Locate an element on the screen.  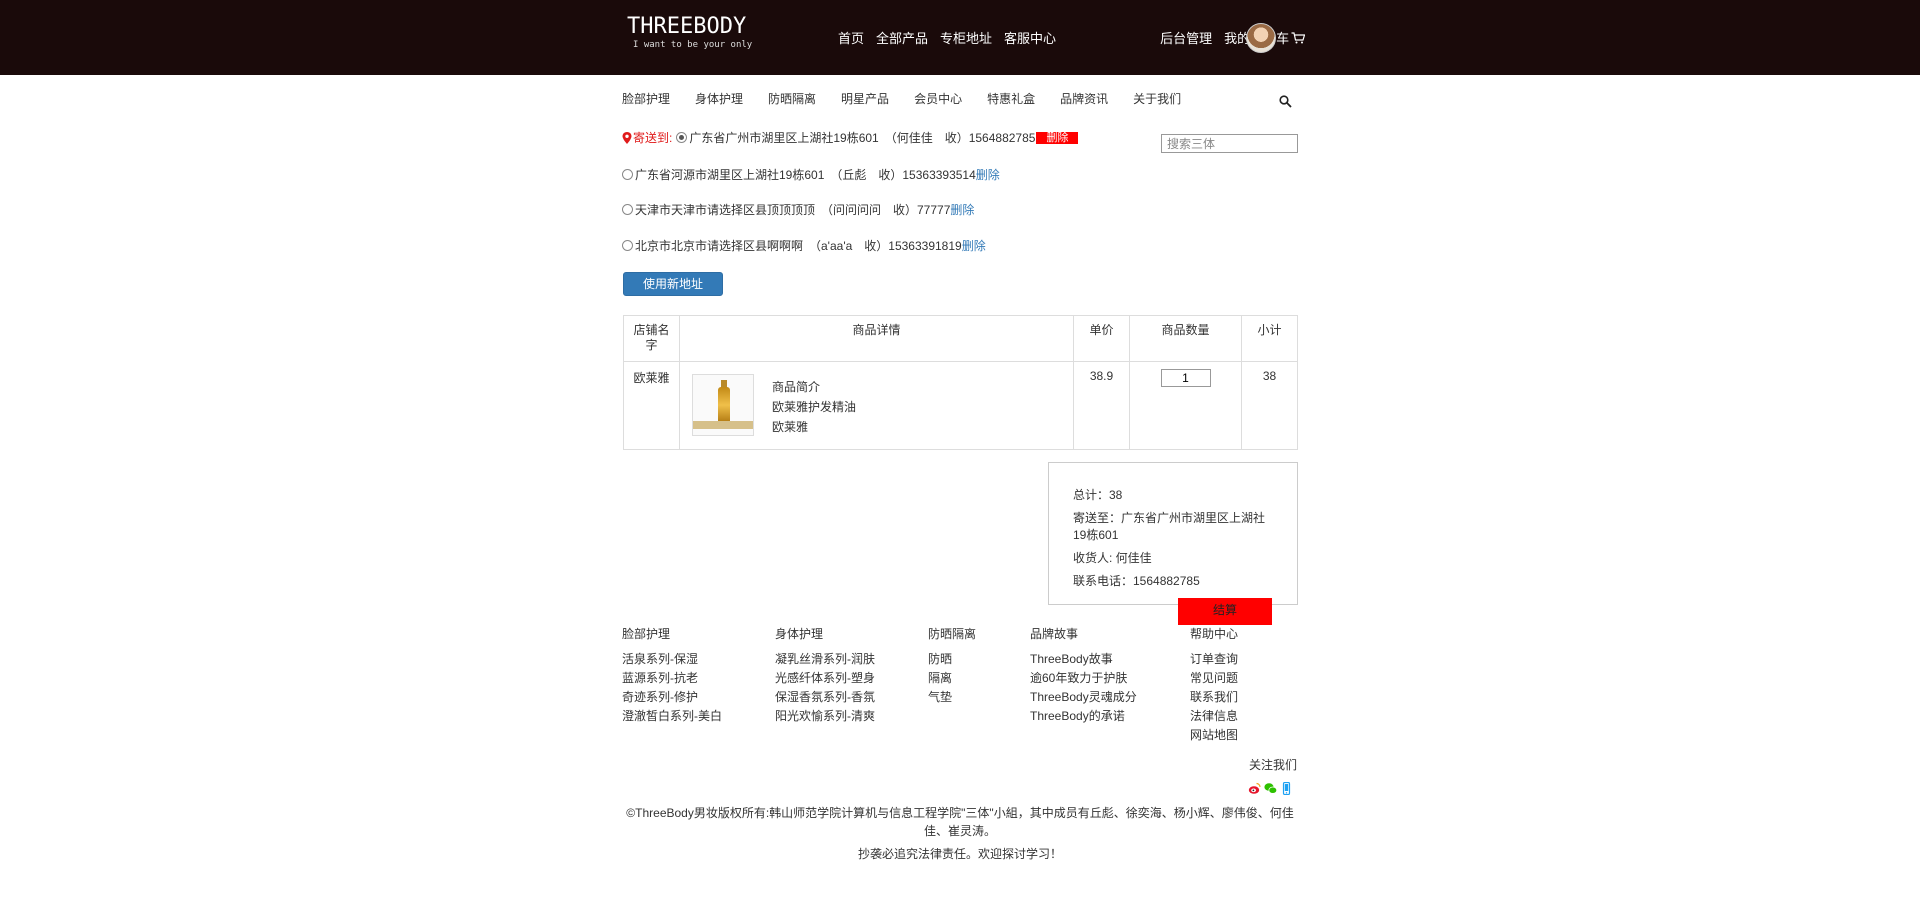
social-icons is located at coordinates (1272, 788).